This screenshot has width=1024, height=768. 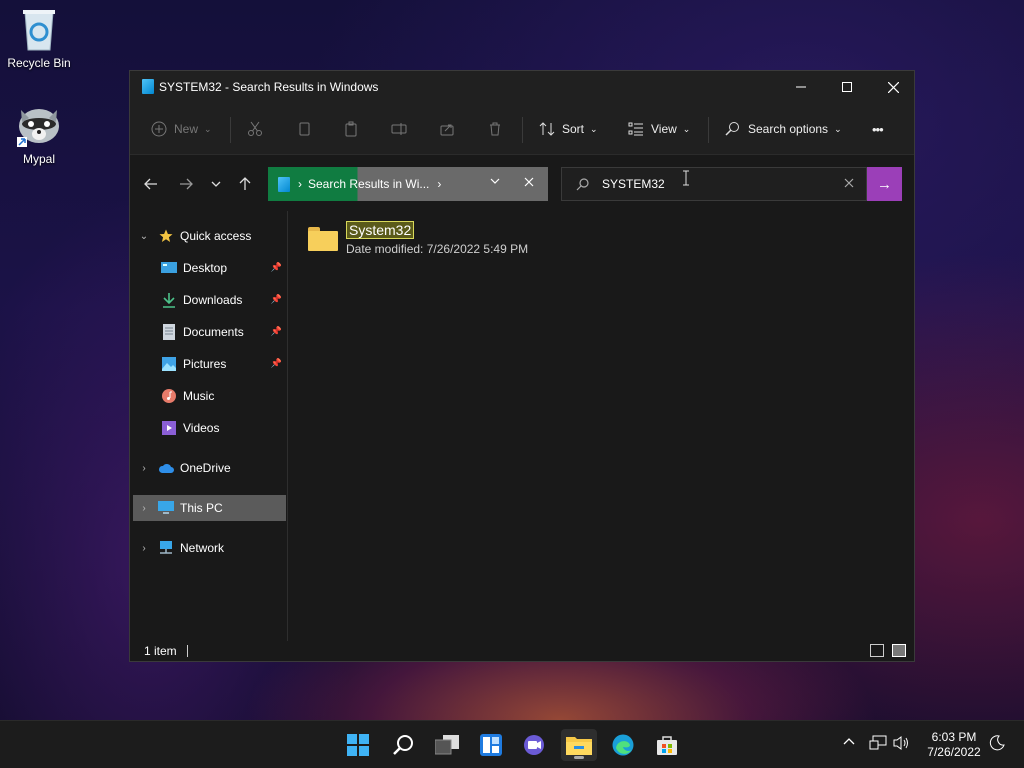 I want to click on store-button, so click(x=667, y=745).